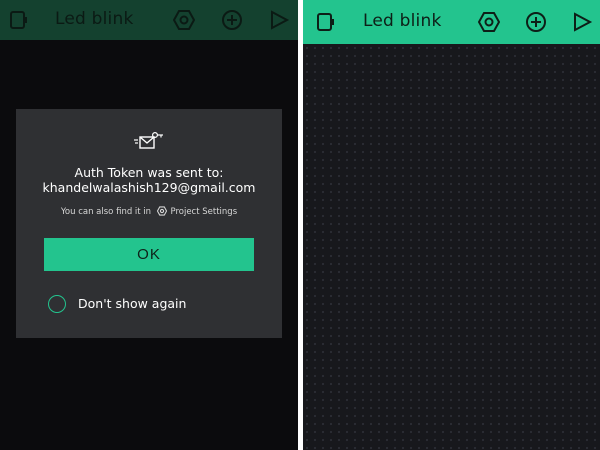 This screenshot has width=600, height=450. Describe the element at coordinates (149, 187) in the screenshot. I see `message-email: khandelwalashish129@gmail.com` at that location.